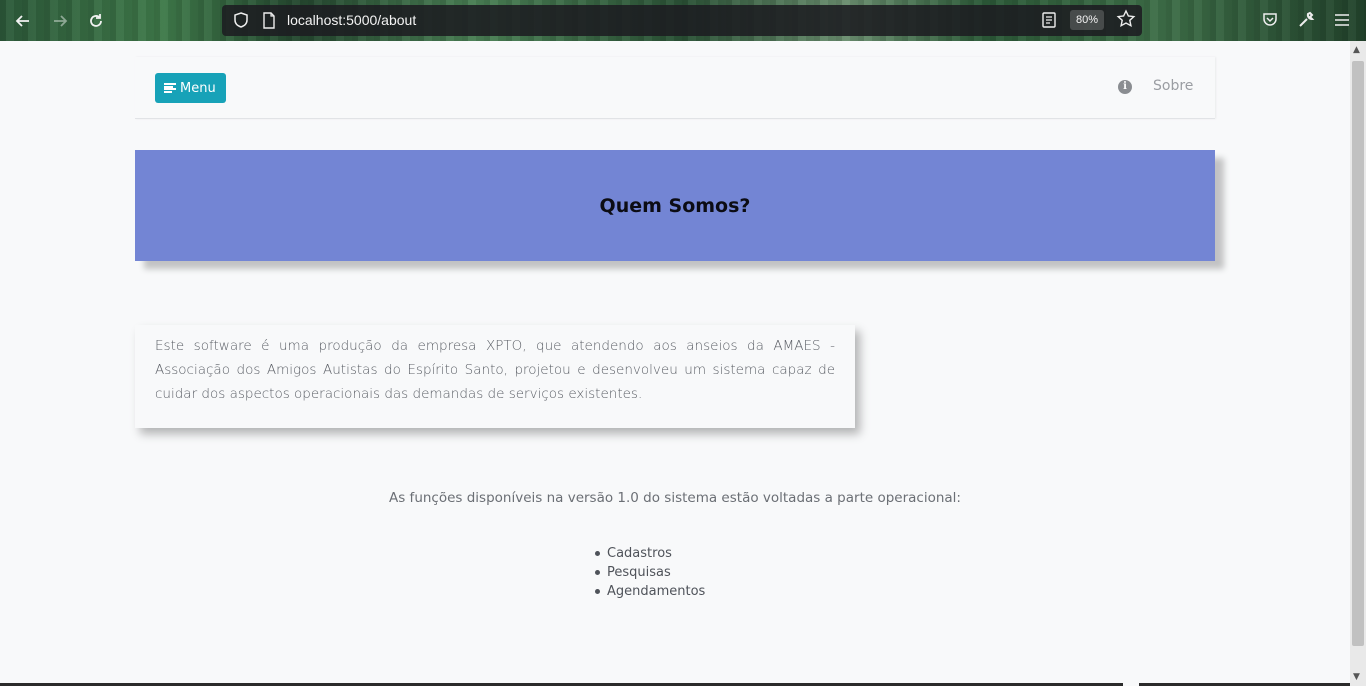  What do you see at coordinates (198, 88) in the screenshot?
I see `menu-button-label: Menu` at bounding box center [198, 88].